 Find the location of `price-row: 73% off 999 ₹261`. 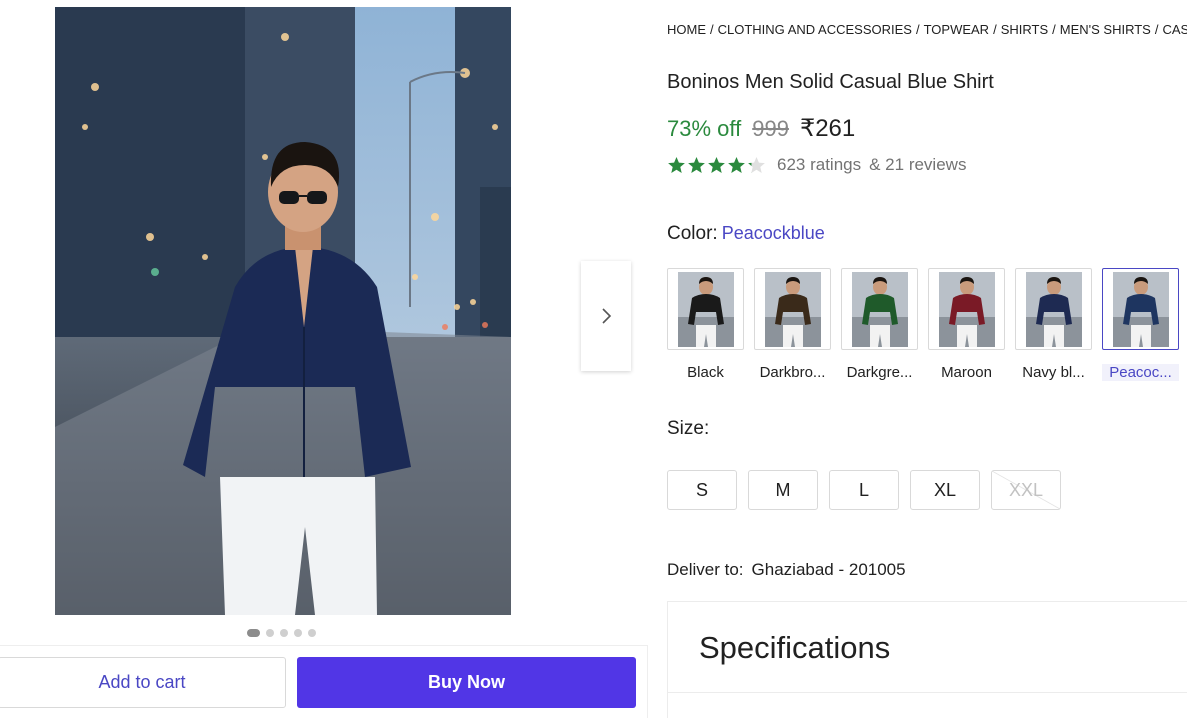

price-row: 73% off 999 ₹261 is located at coordinates (761, 128).